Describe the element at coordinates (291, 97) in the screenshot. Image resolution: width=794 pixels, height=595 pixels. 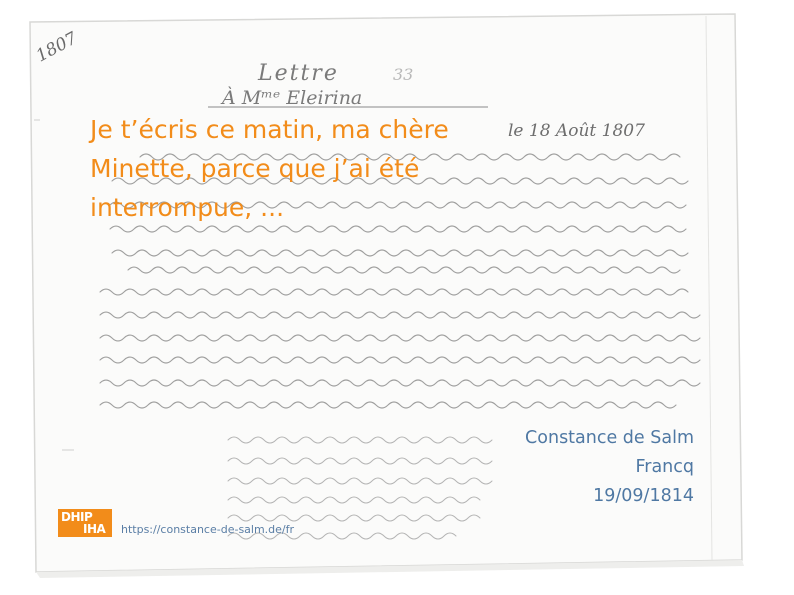
I see `letter-addressee: À Mᵐᵉ Eleirina` at that location.